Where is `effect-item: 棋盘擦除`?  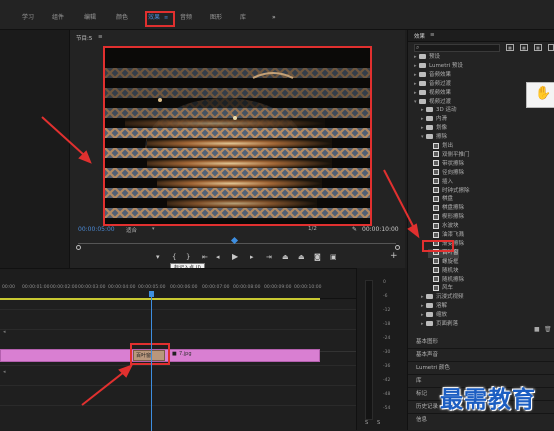 effect-item: 棋盘擦除 is located at coordinates (446, 208).